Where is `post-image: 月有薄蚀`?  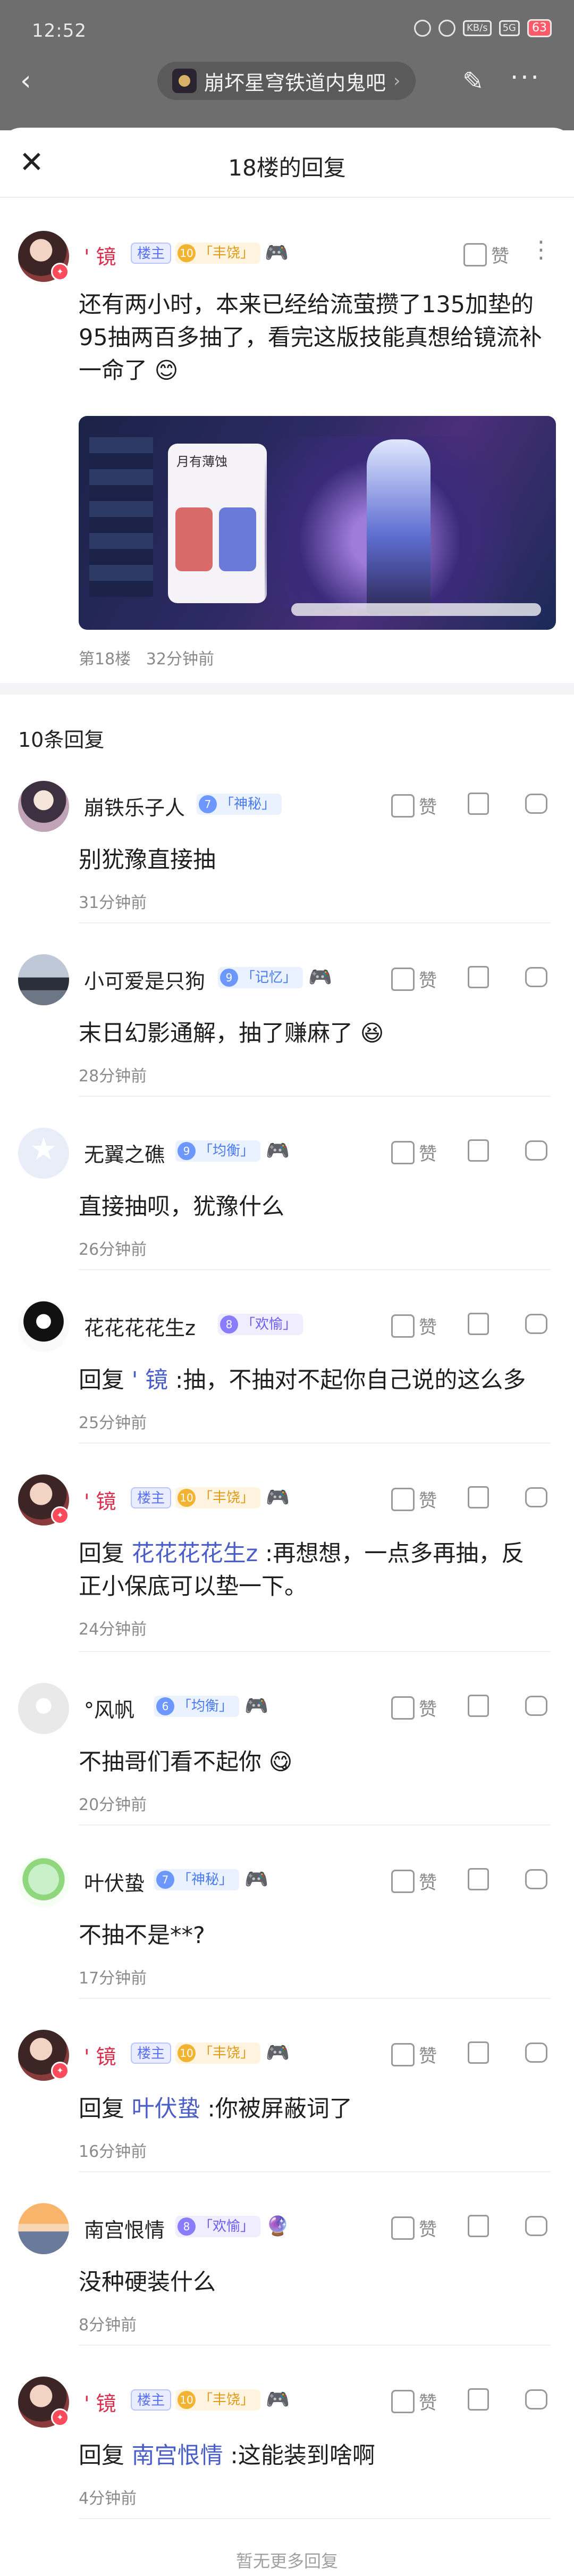
post-image: 月有薄蚀 is located at coordinates (317, 523).